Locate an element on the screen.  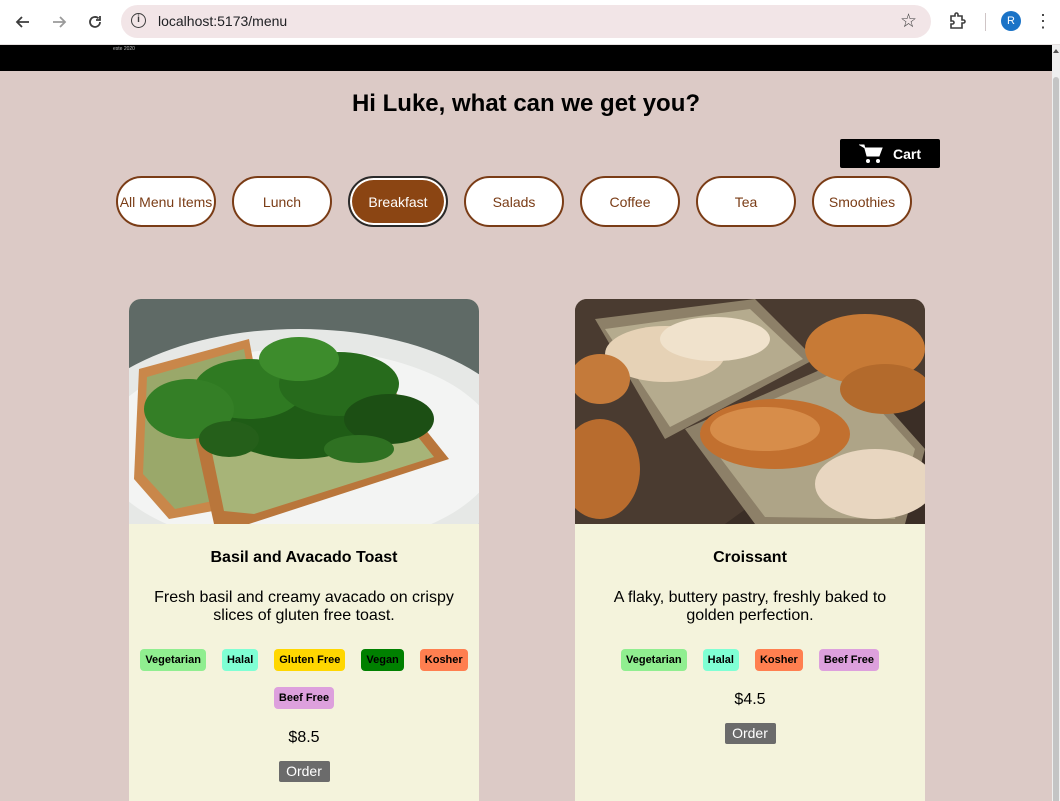
toolbar-divider is located at coordinates (985, 22).